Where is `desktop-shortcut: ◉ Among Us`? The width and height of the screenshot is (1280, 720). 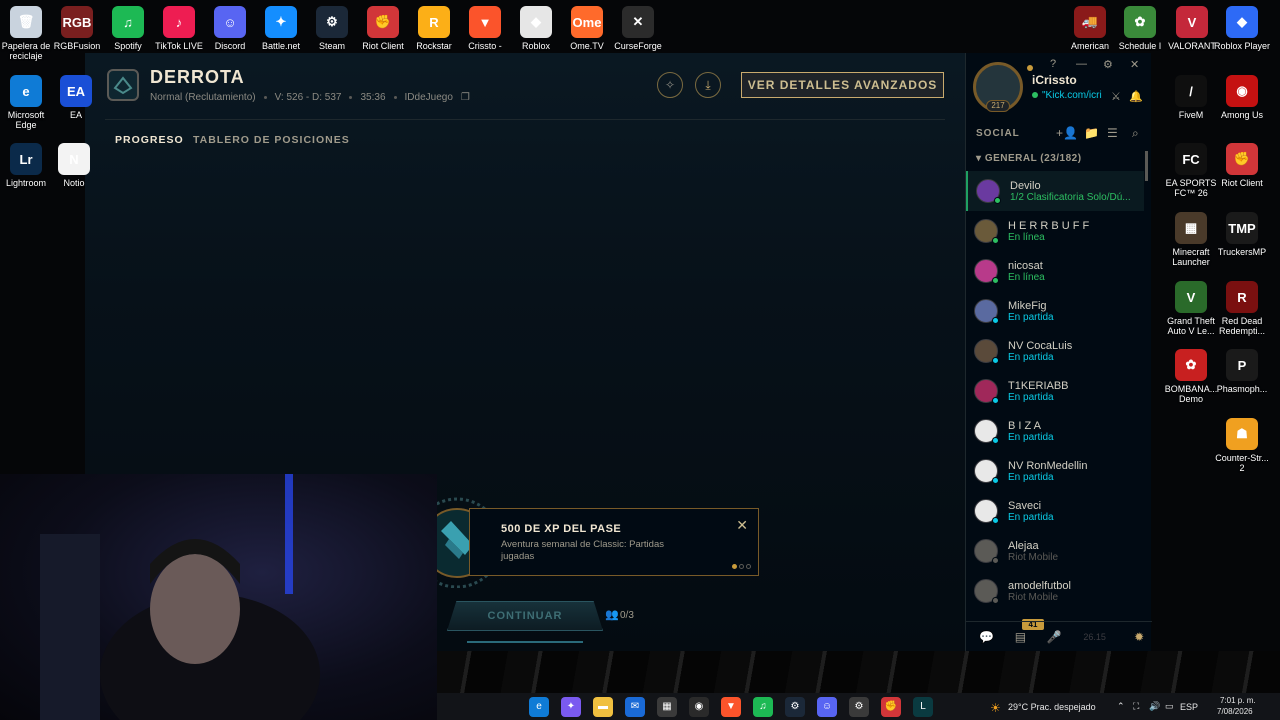 desktop-shortcut: ◉ Among Us is located at coordinates (1242, 97).